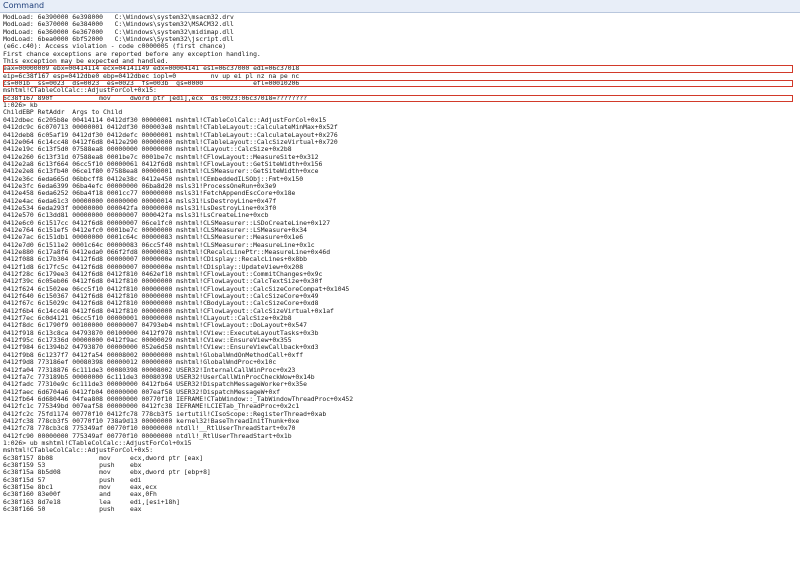 Image resolution: width=800 pixels, height=561 pixels. I want to click on window-title: Command, so click(400, 6).